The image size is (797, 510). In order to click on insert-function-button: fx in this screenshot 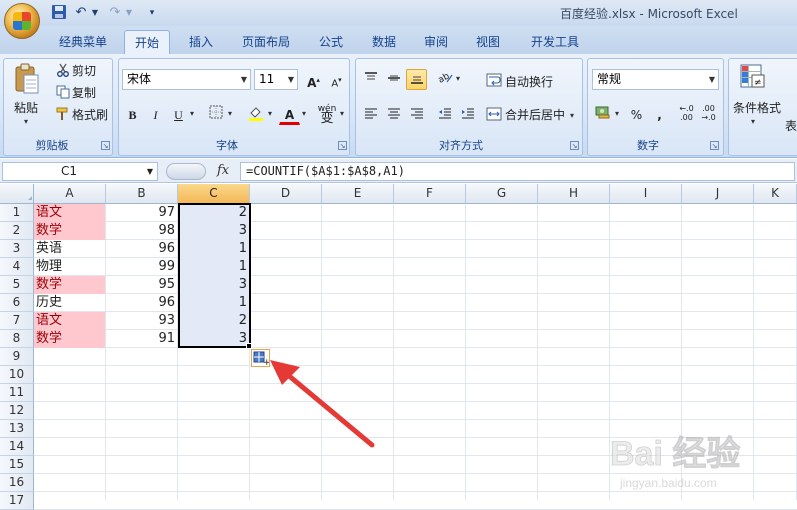, I will do `click(223, 170)`.